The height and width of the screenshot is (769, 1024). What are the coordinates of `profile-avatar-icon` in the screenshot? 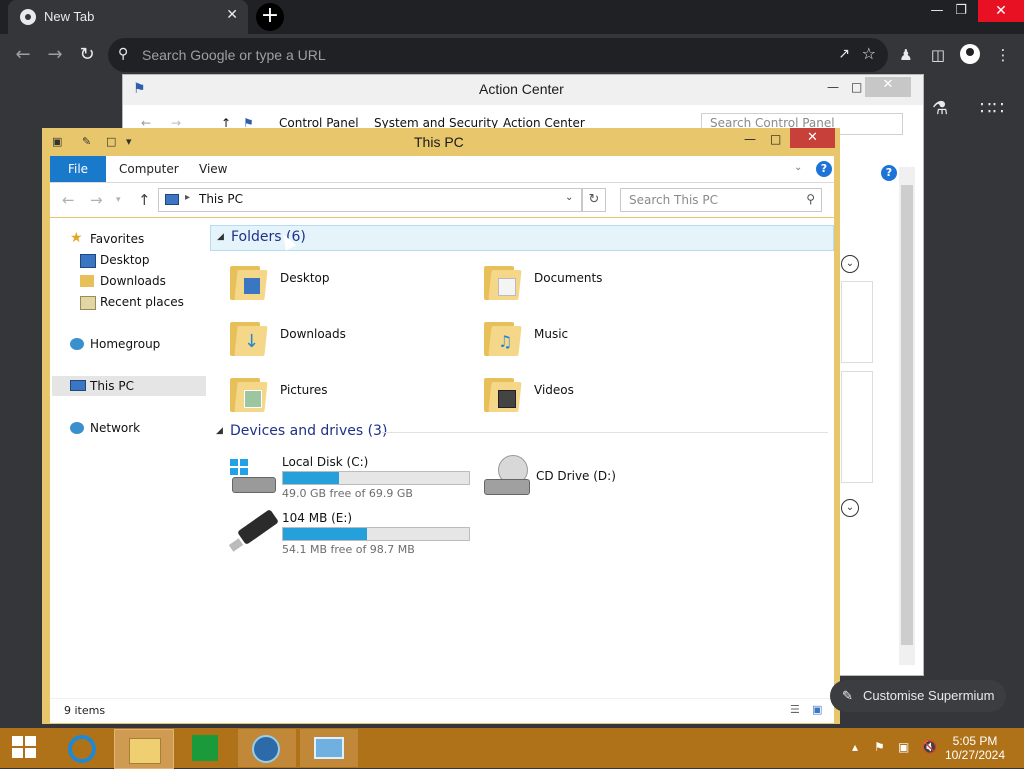 It's located at (970, 54).